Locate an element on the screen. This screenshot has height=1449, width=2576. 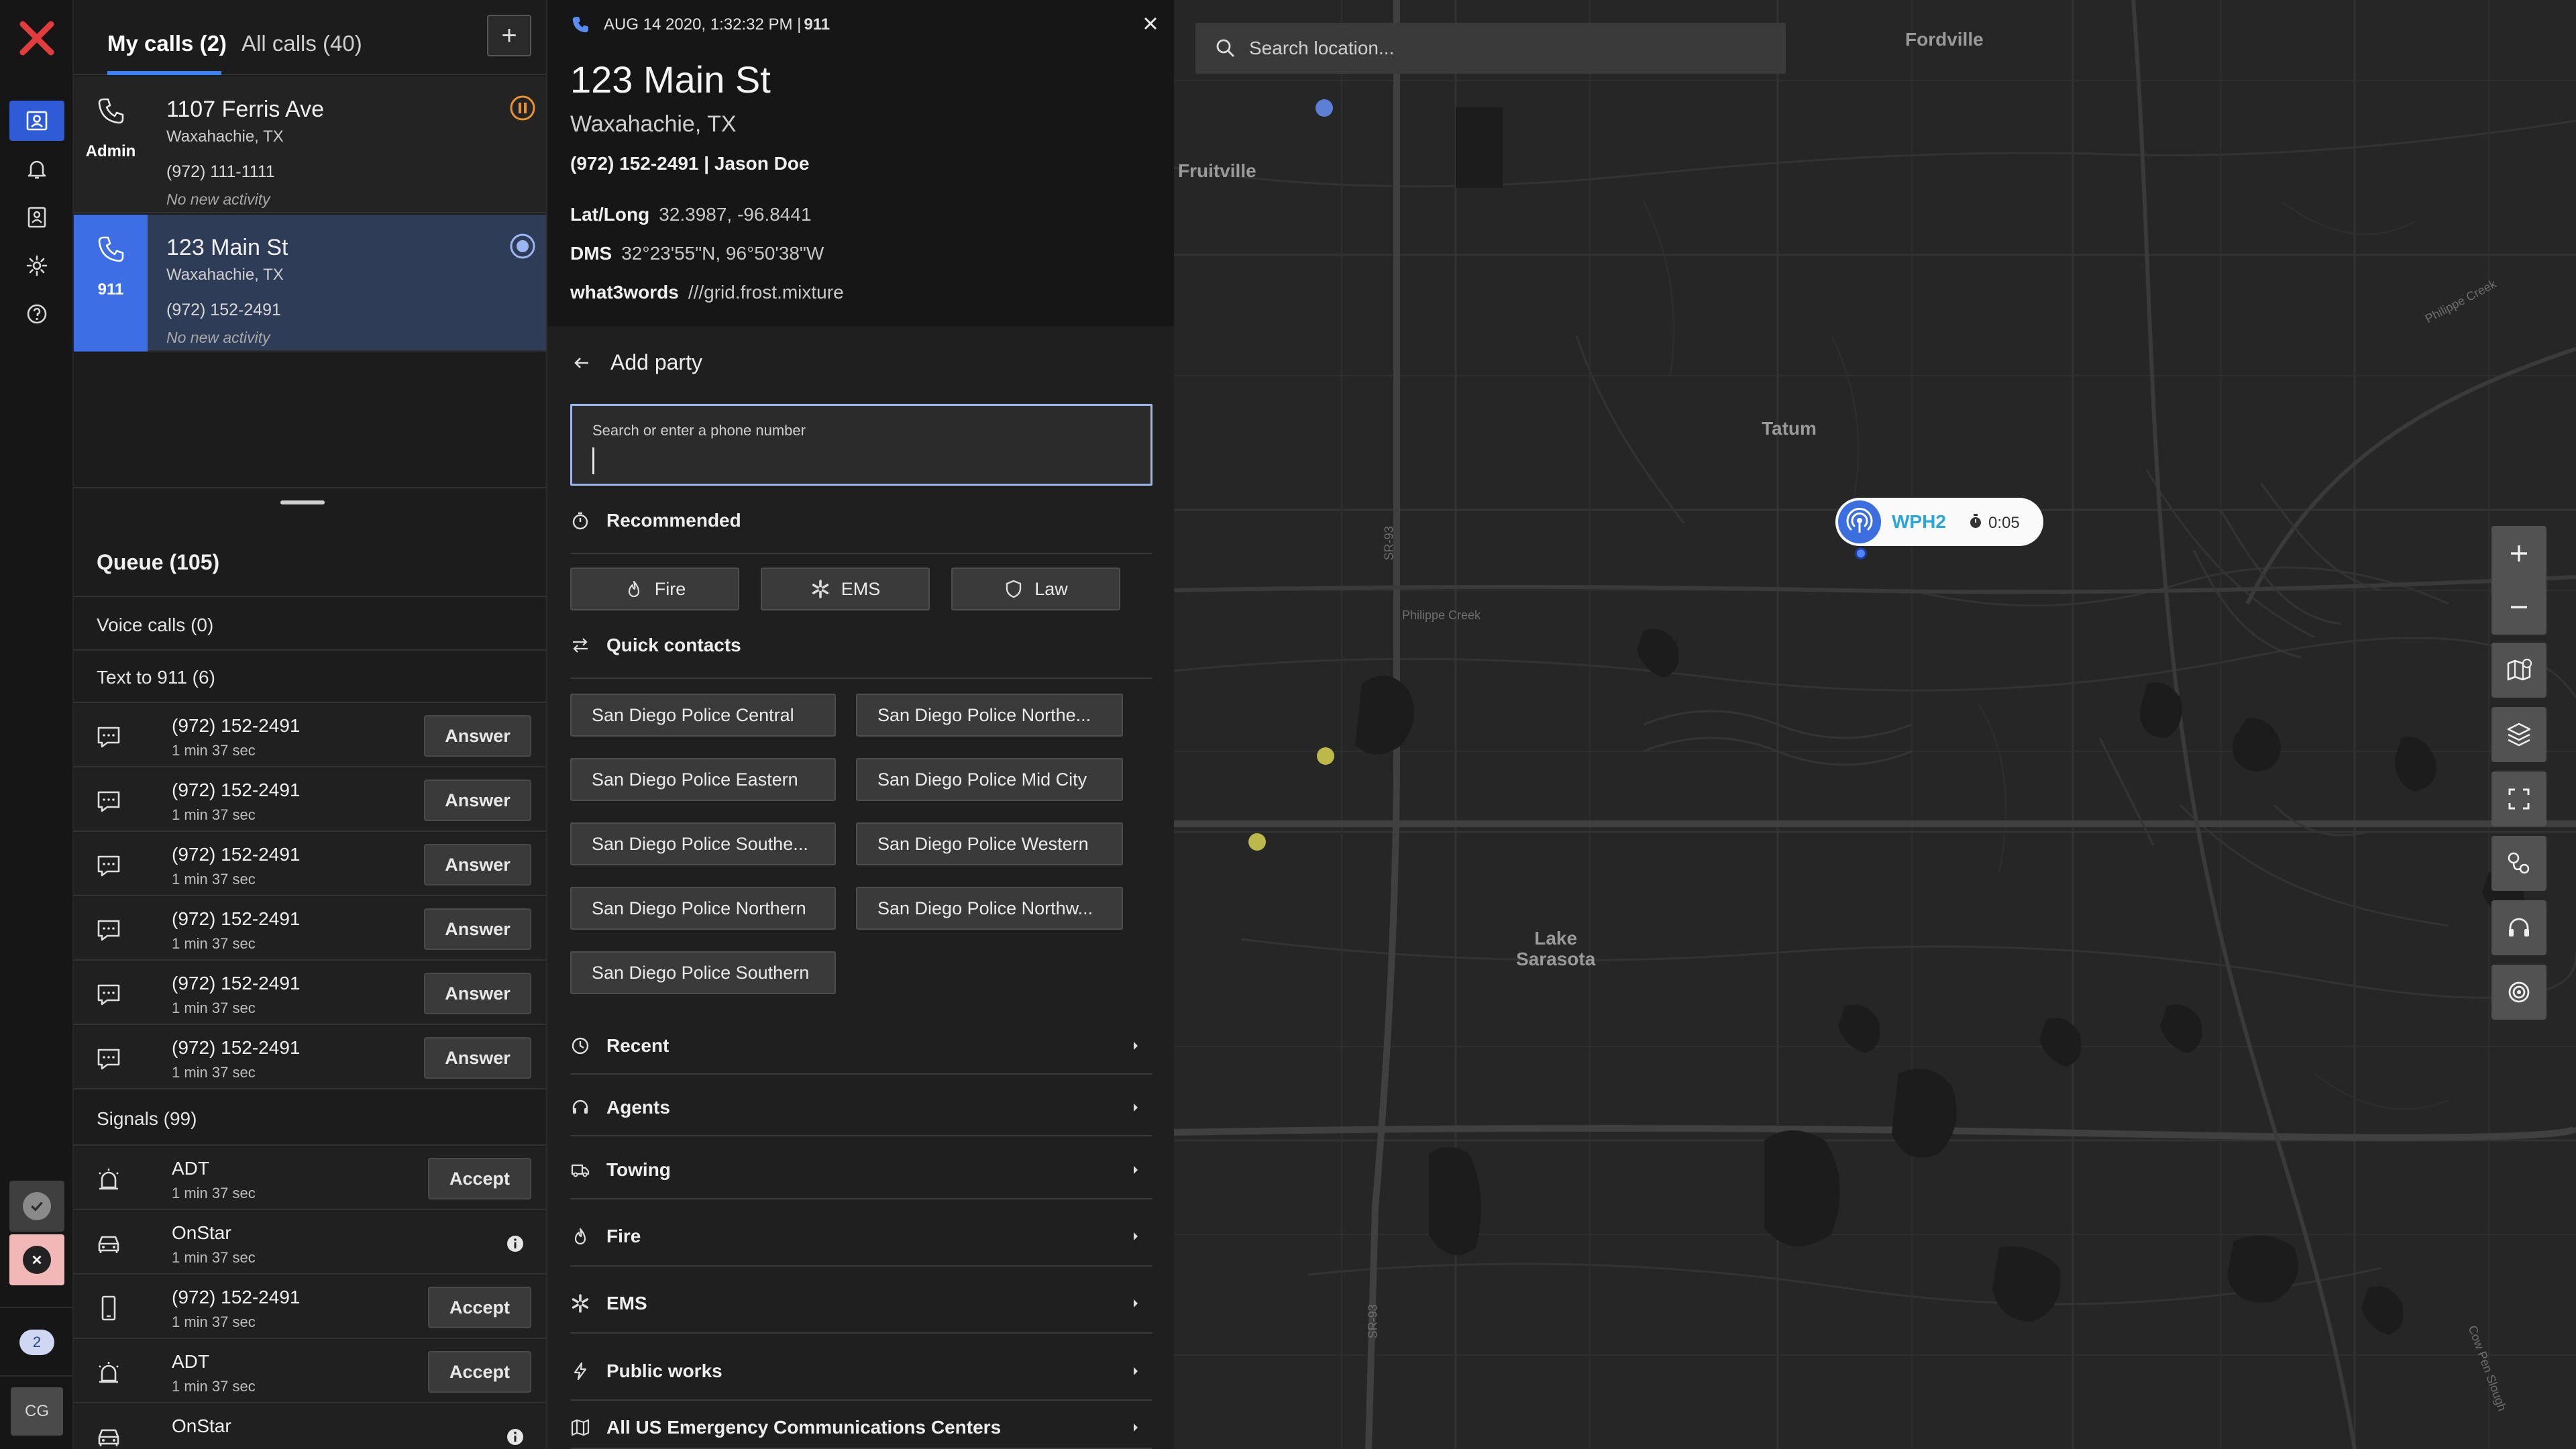
close-icon is located at coordinates (1150, 23).